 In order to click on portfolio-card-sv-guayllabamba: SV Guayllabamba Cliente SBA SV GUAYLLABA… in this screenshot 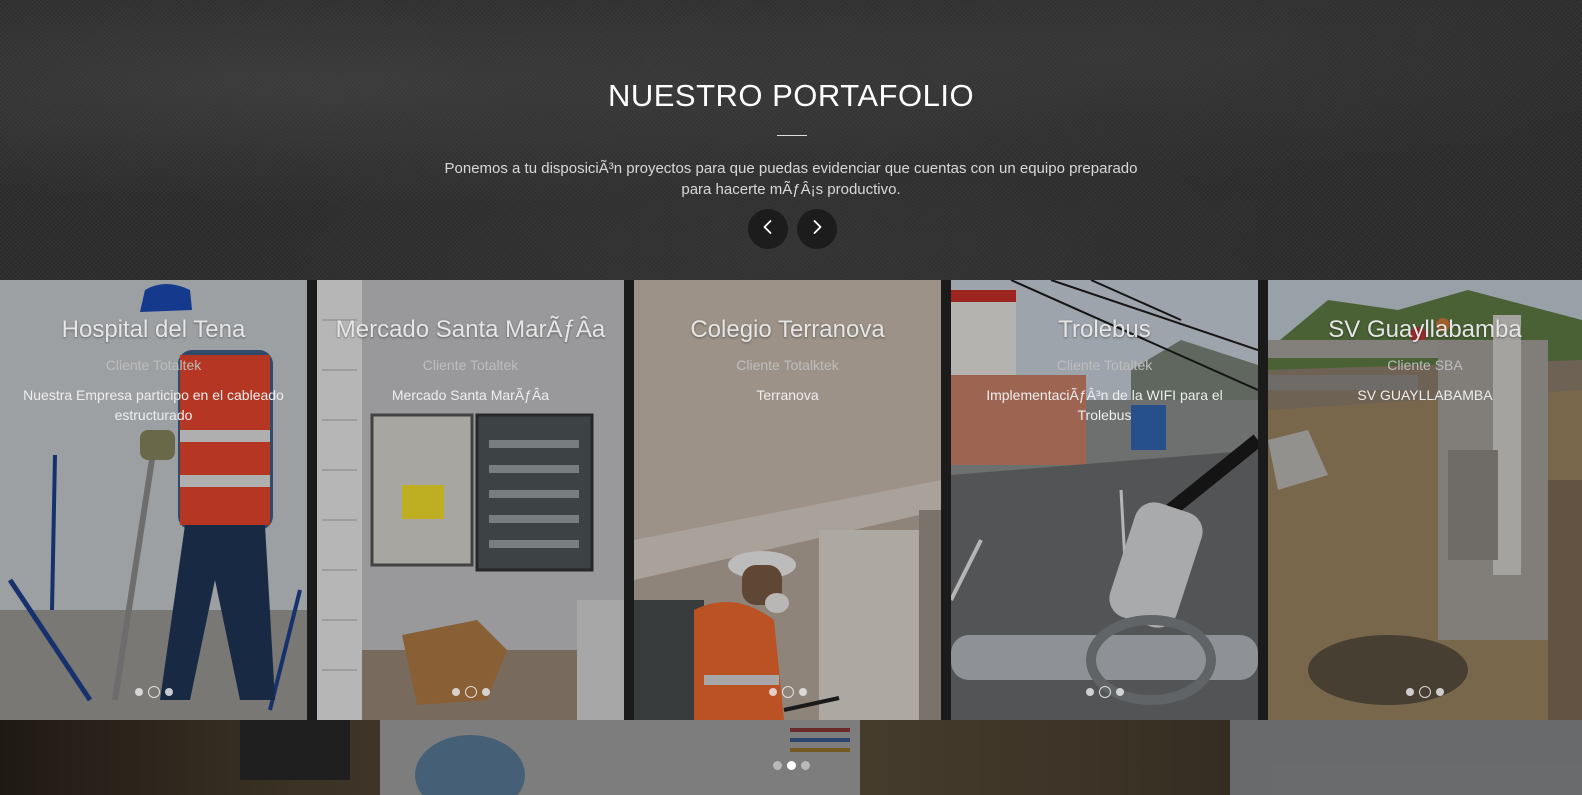, I will do `click(1425, 500)`.